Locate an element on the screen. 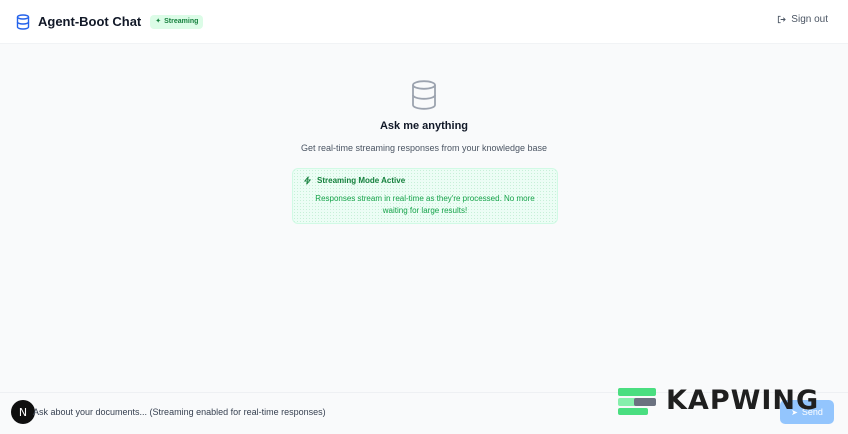 This screenshot has height=434, width=848. user-avatar: N is located at coordinates (23, 412).